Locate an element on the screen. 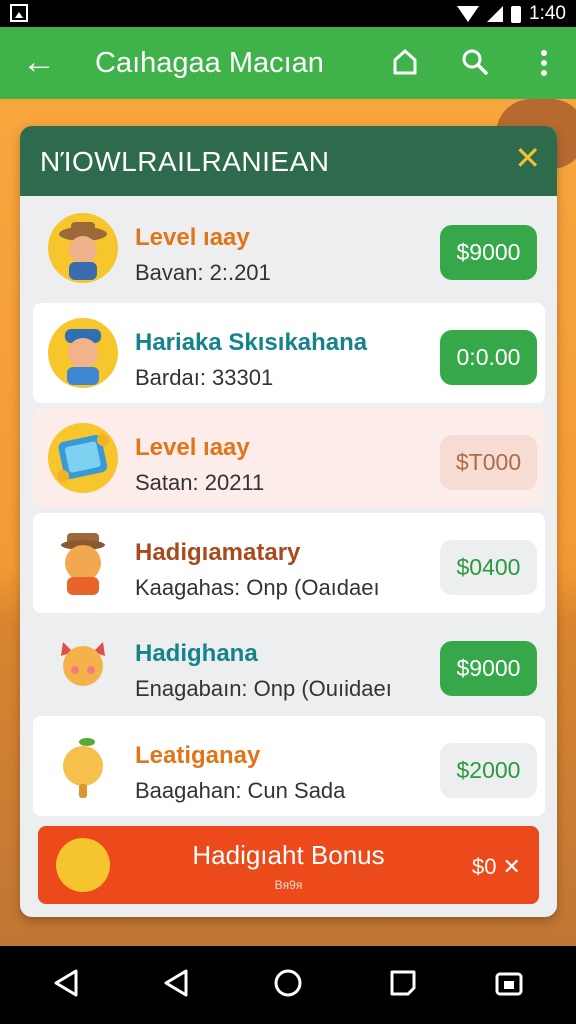  offer-subtitle: Enagabaın: Onp (Ouıidaeı is located at coordinates (263, 688).